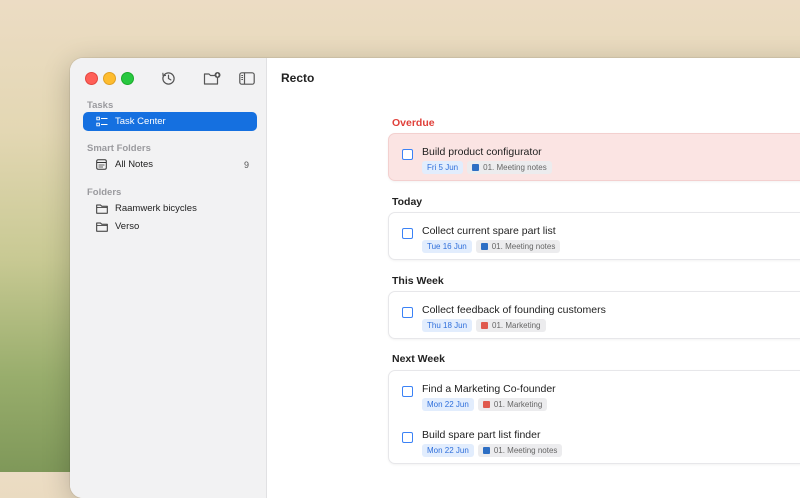 Image resolution: width=800 pixels, height=498 pixels. What do you see at coordinates (247, 78) in the screenshot?
I see `sidebar-toggle-icon` at bounding box center [247, 78].